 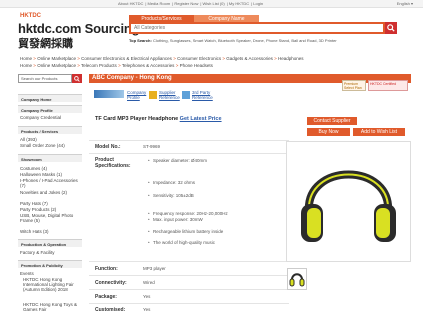 I want to click on topbar-link-login: Login, so click(x=258, y=3).